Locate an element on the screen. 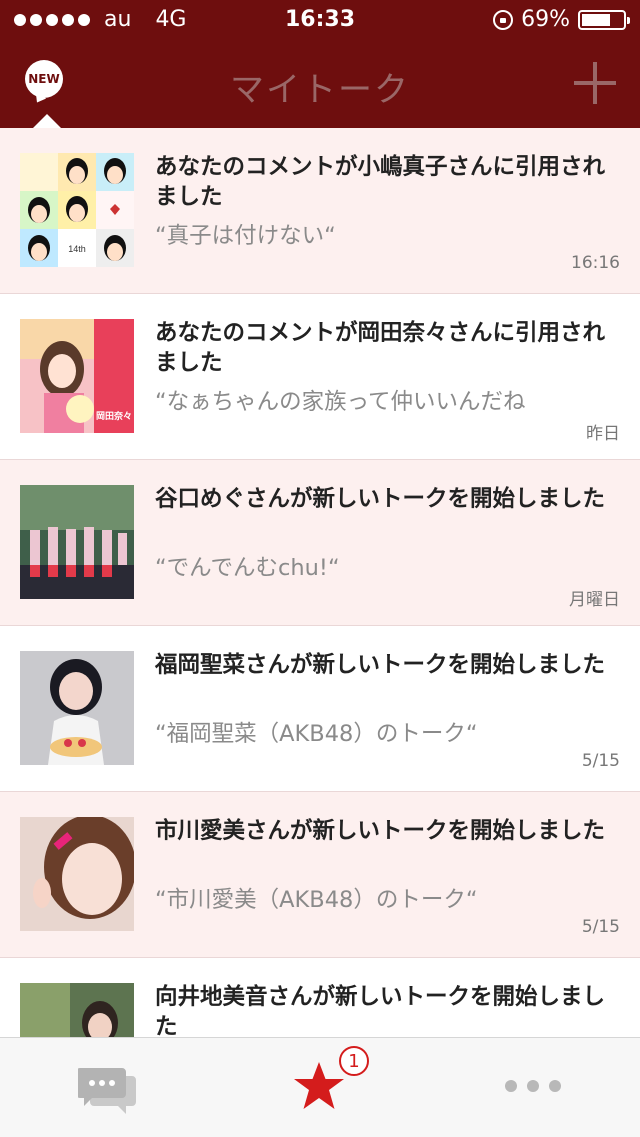 This screenshot has width=640, height=1137. talk-title: あなたのコメントが岡田奈々さんに引用されました is located at coordinates (380, 348).